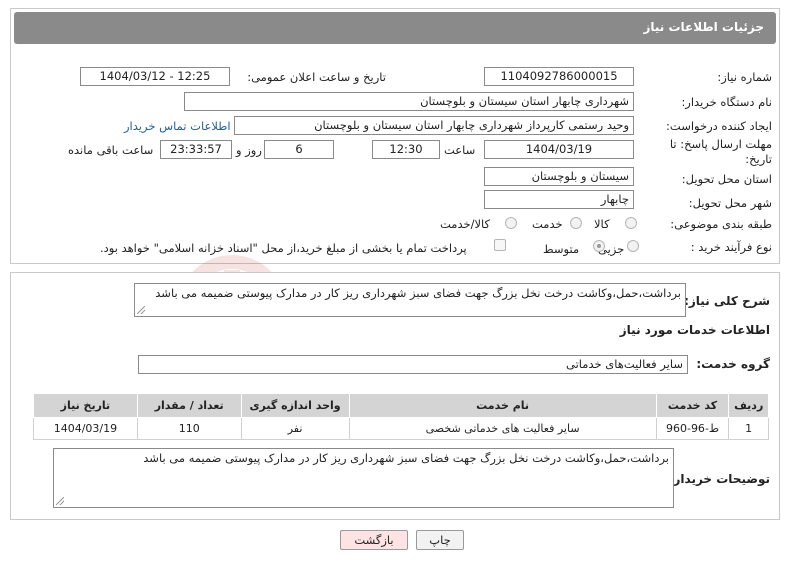 The height and width of the screenshot is (566, 788). Describe the element at coordinates (85, 428) in the screenshot. I see `cell-need-date: 1404/03/19` at that location.